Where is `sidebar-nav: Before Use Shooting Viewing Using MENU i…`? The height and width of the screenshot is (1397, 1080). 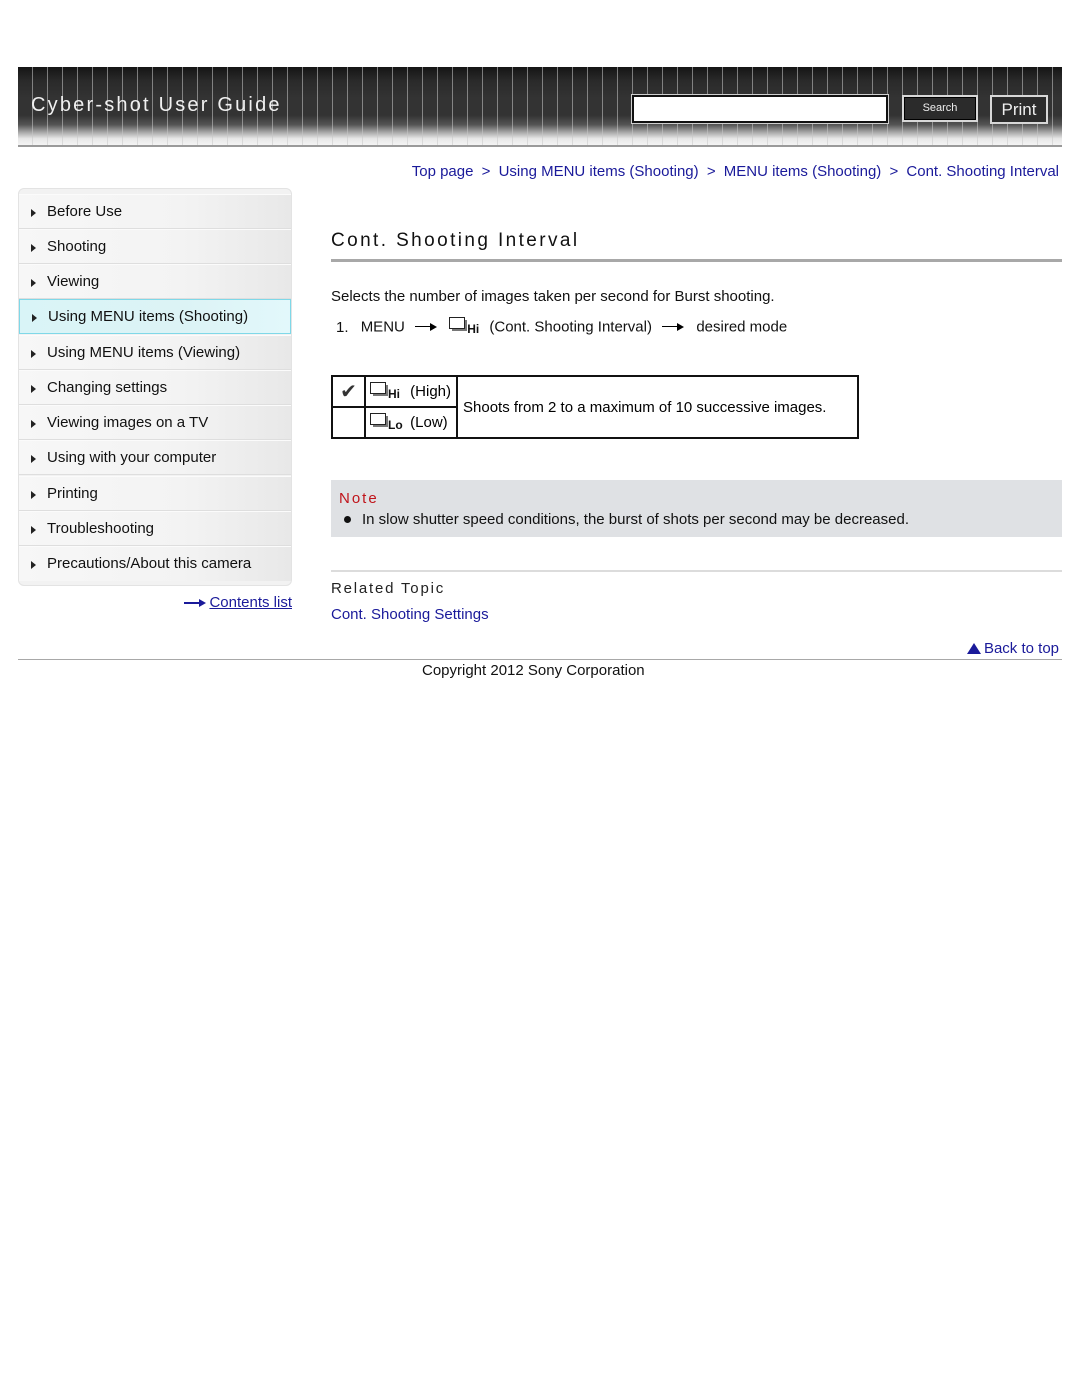
sidebar-nav: Before Use Shooting Viewing Using MENU i… is located at coordinates (155, 387).